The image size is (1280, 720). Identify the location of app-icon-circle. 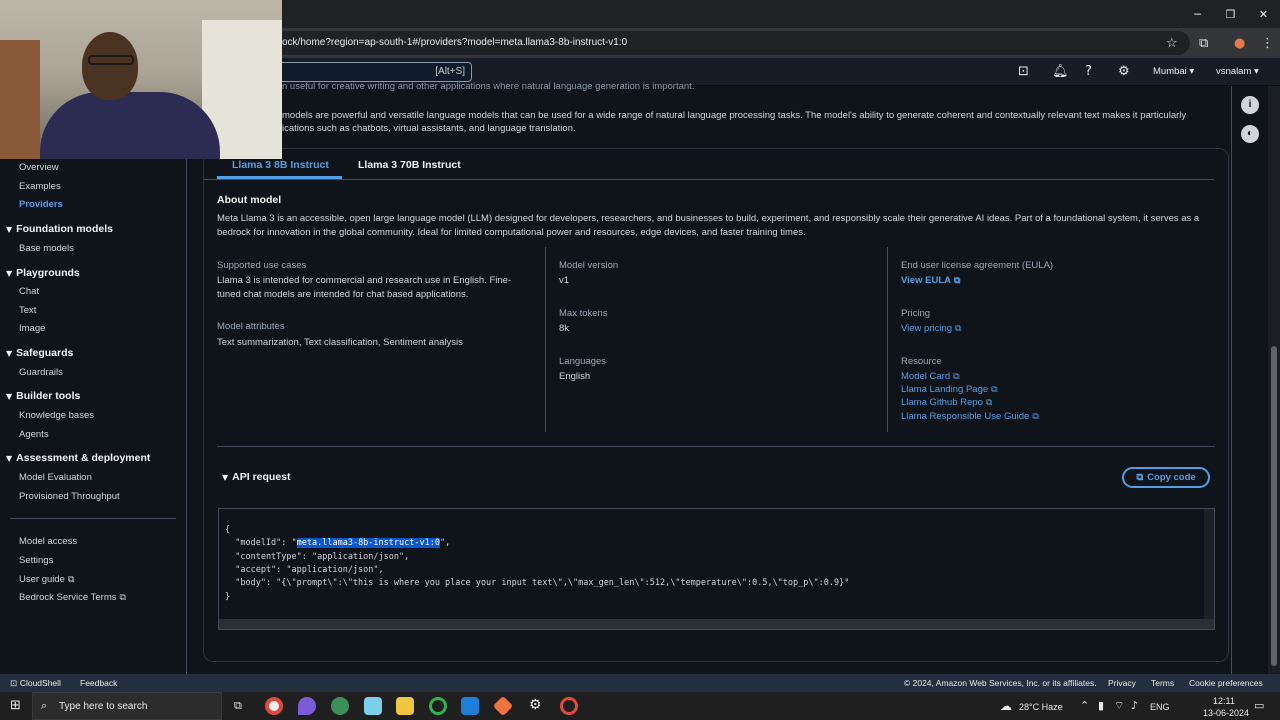
(438, 706).